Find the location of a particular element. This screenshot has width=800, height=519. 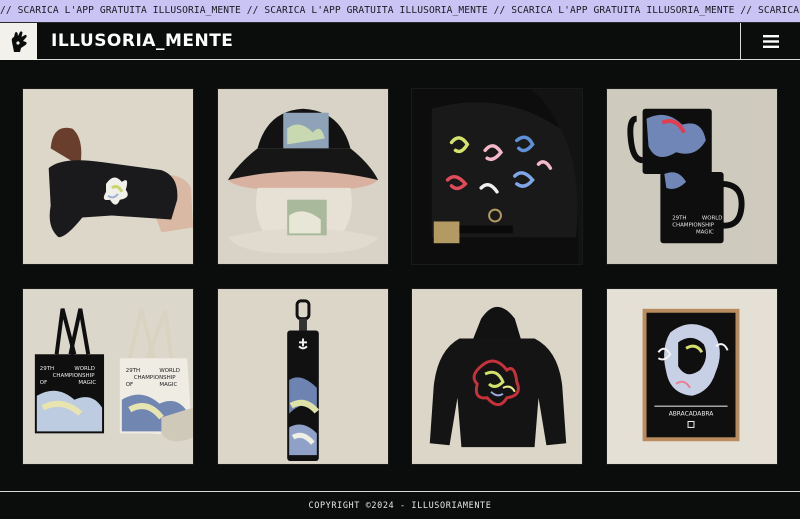

site-header: ILLUSORIA_MENTE is located at coordinates (400, 41).